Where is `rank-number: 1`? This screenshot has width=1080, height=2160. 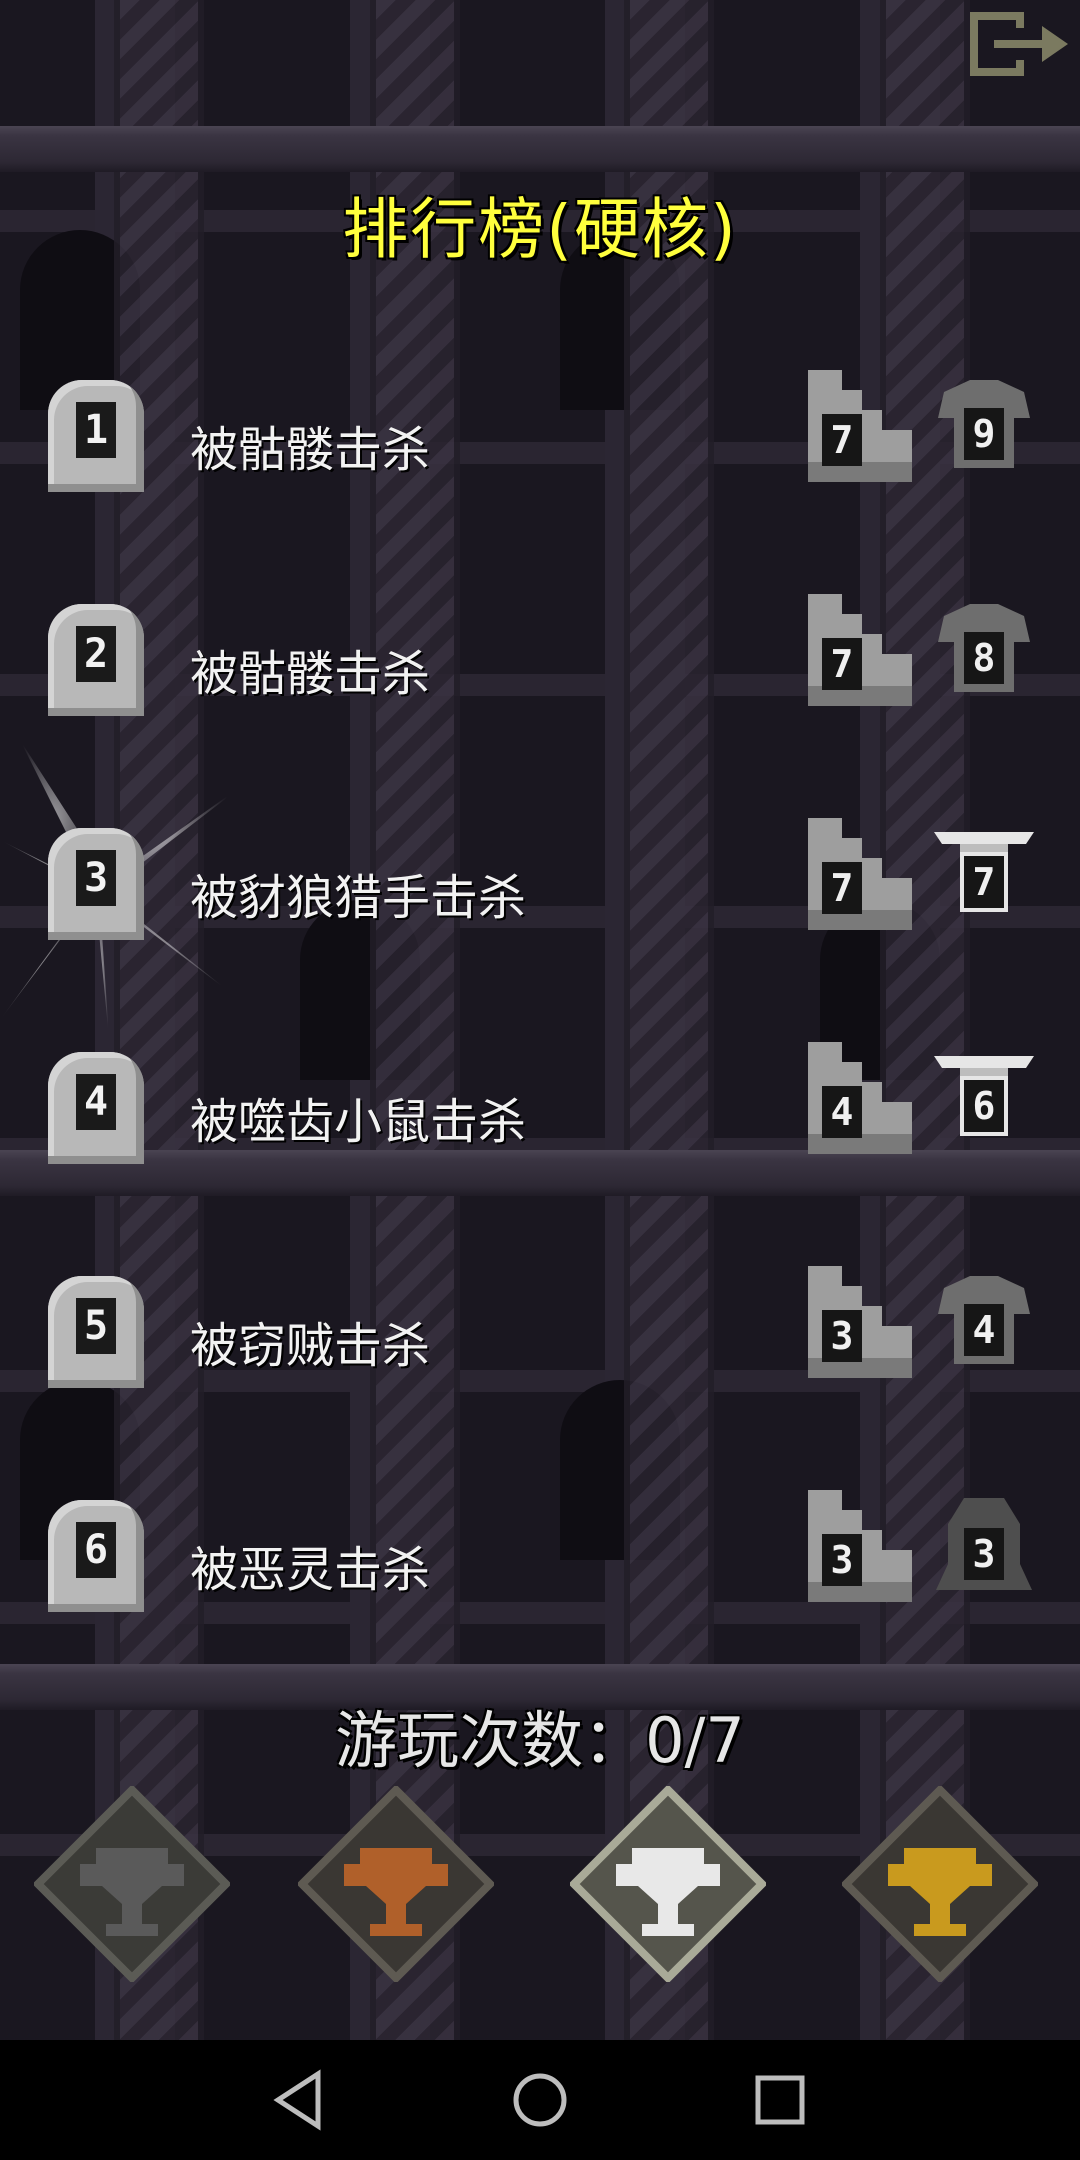 rank-number: 1 is located at coordinates (96, 430).